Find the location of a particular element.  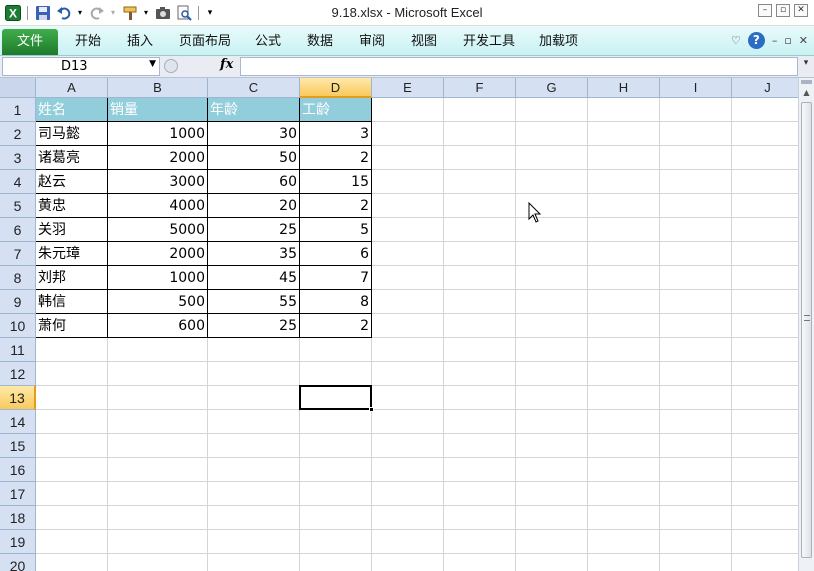

cell-e14 is located at coordinates (408, 422).